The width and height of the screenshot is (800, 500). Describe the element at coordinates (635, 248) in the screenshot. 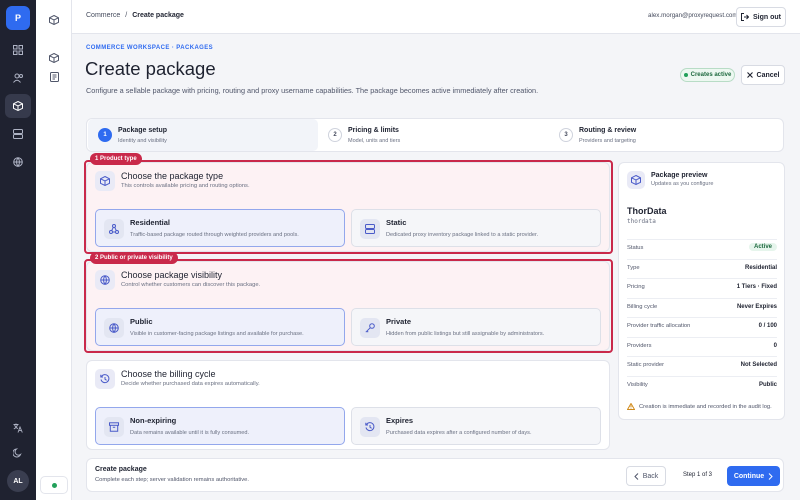

I see `row-key: Status` at that location.